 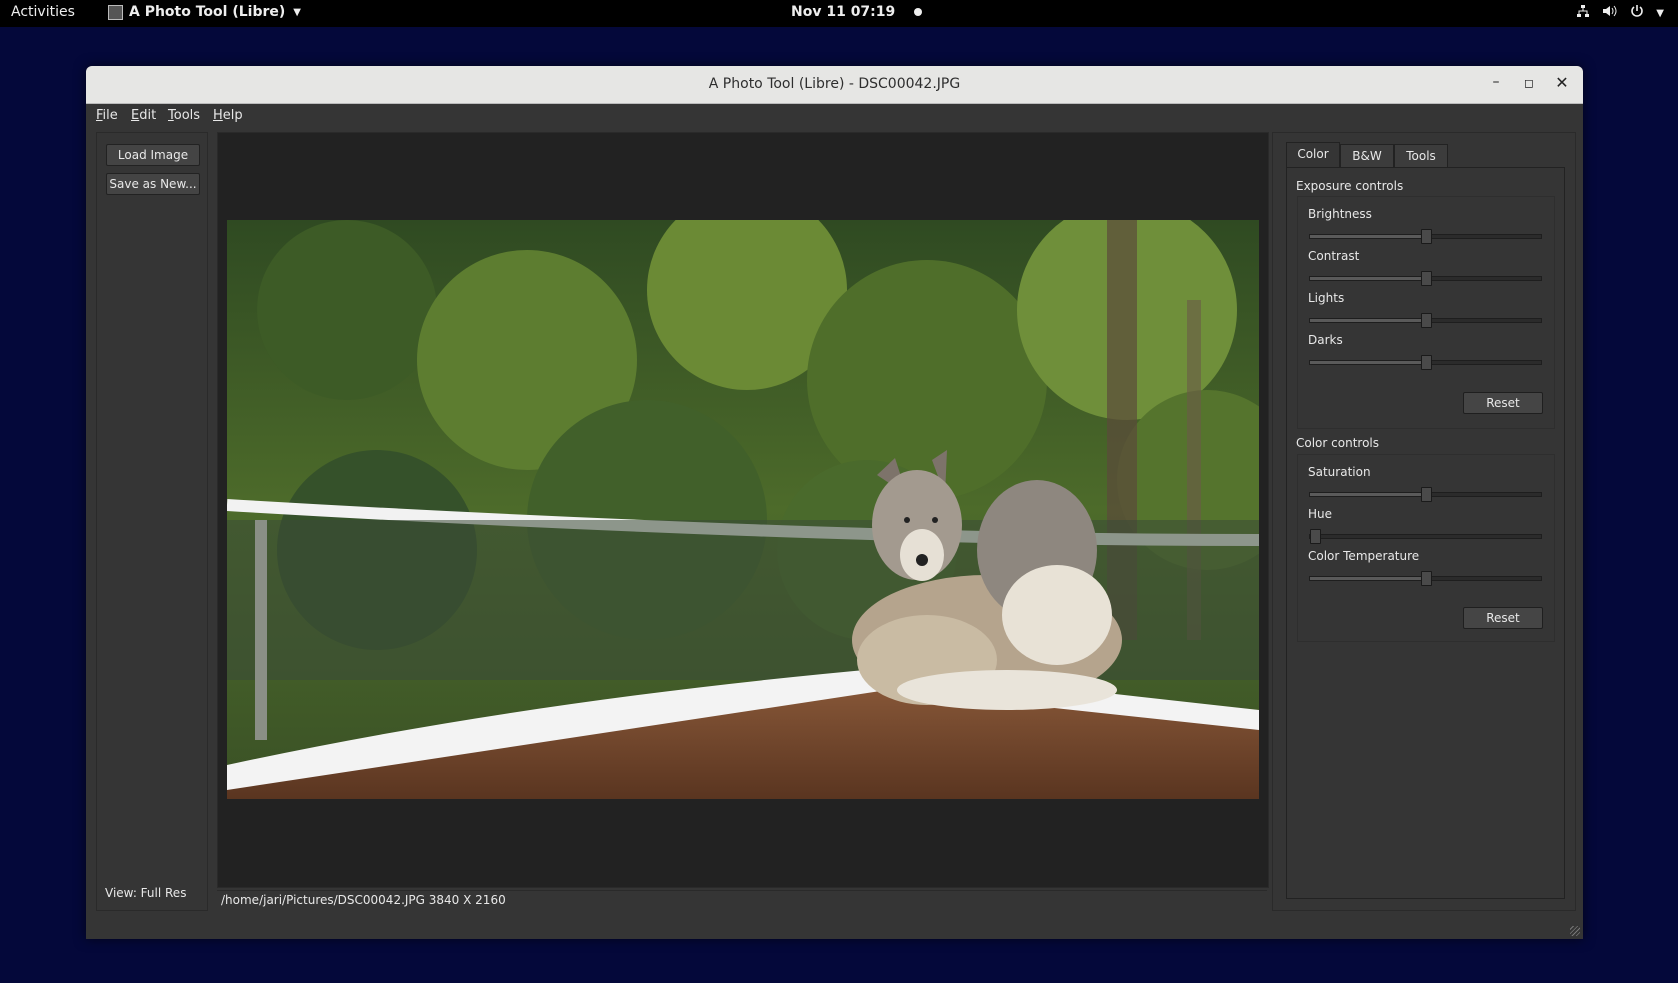 I want to click on contrast-label: Contrast, so click(x=1334, y=256).